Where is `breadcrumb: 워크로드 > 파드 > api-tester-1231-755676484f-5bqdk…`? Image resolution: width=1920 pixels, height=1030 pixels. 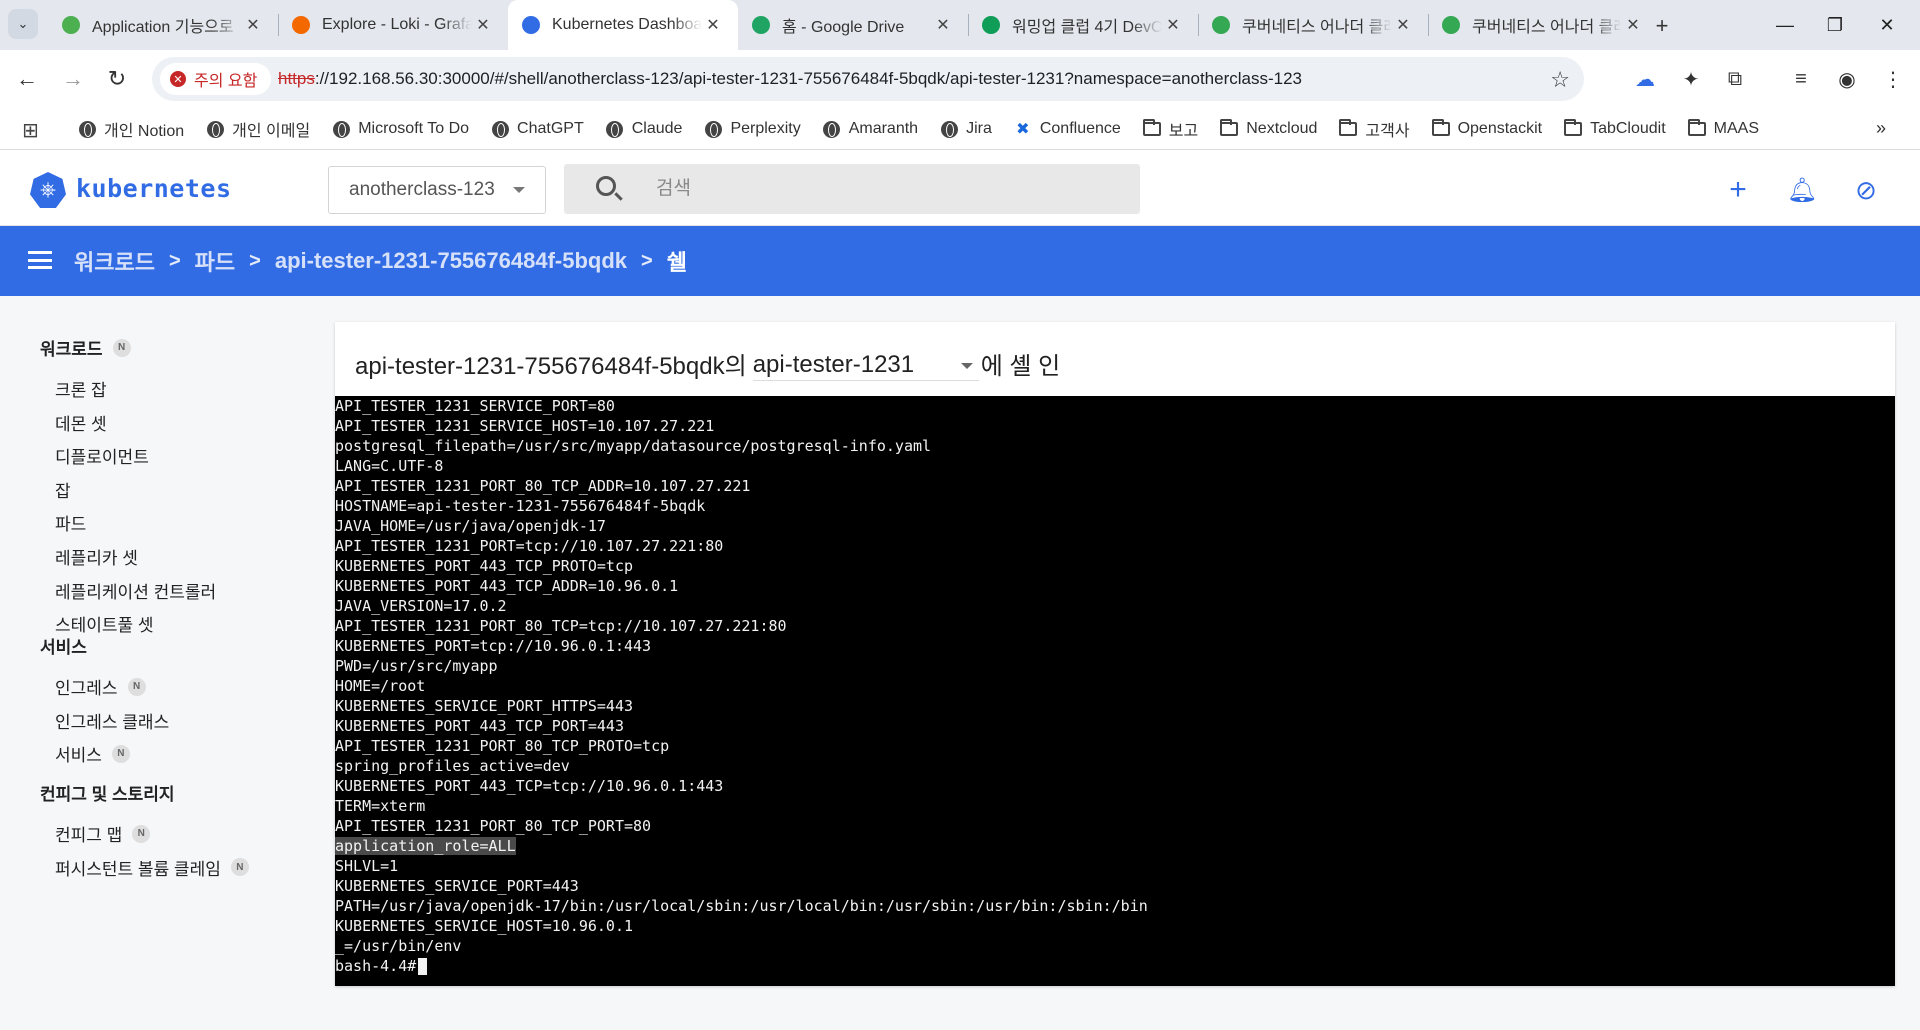 breadcrumb: 워크로드 > 파드 > api-tester-1231-755676484f-5bqdk… is located at coordinates (380, 261).